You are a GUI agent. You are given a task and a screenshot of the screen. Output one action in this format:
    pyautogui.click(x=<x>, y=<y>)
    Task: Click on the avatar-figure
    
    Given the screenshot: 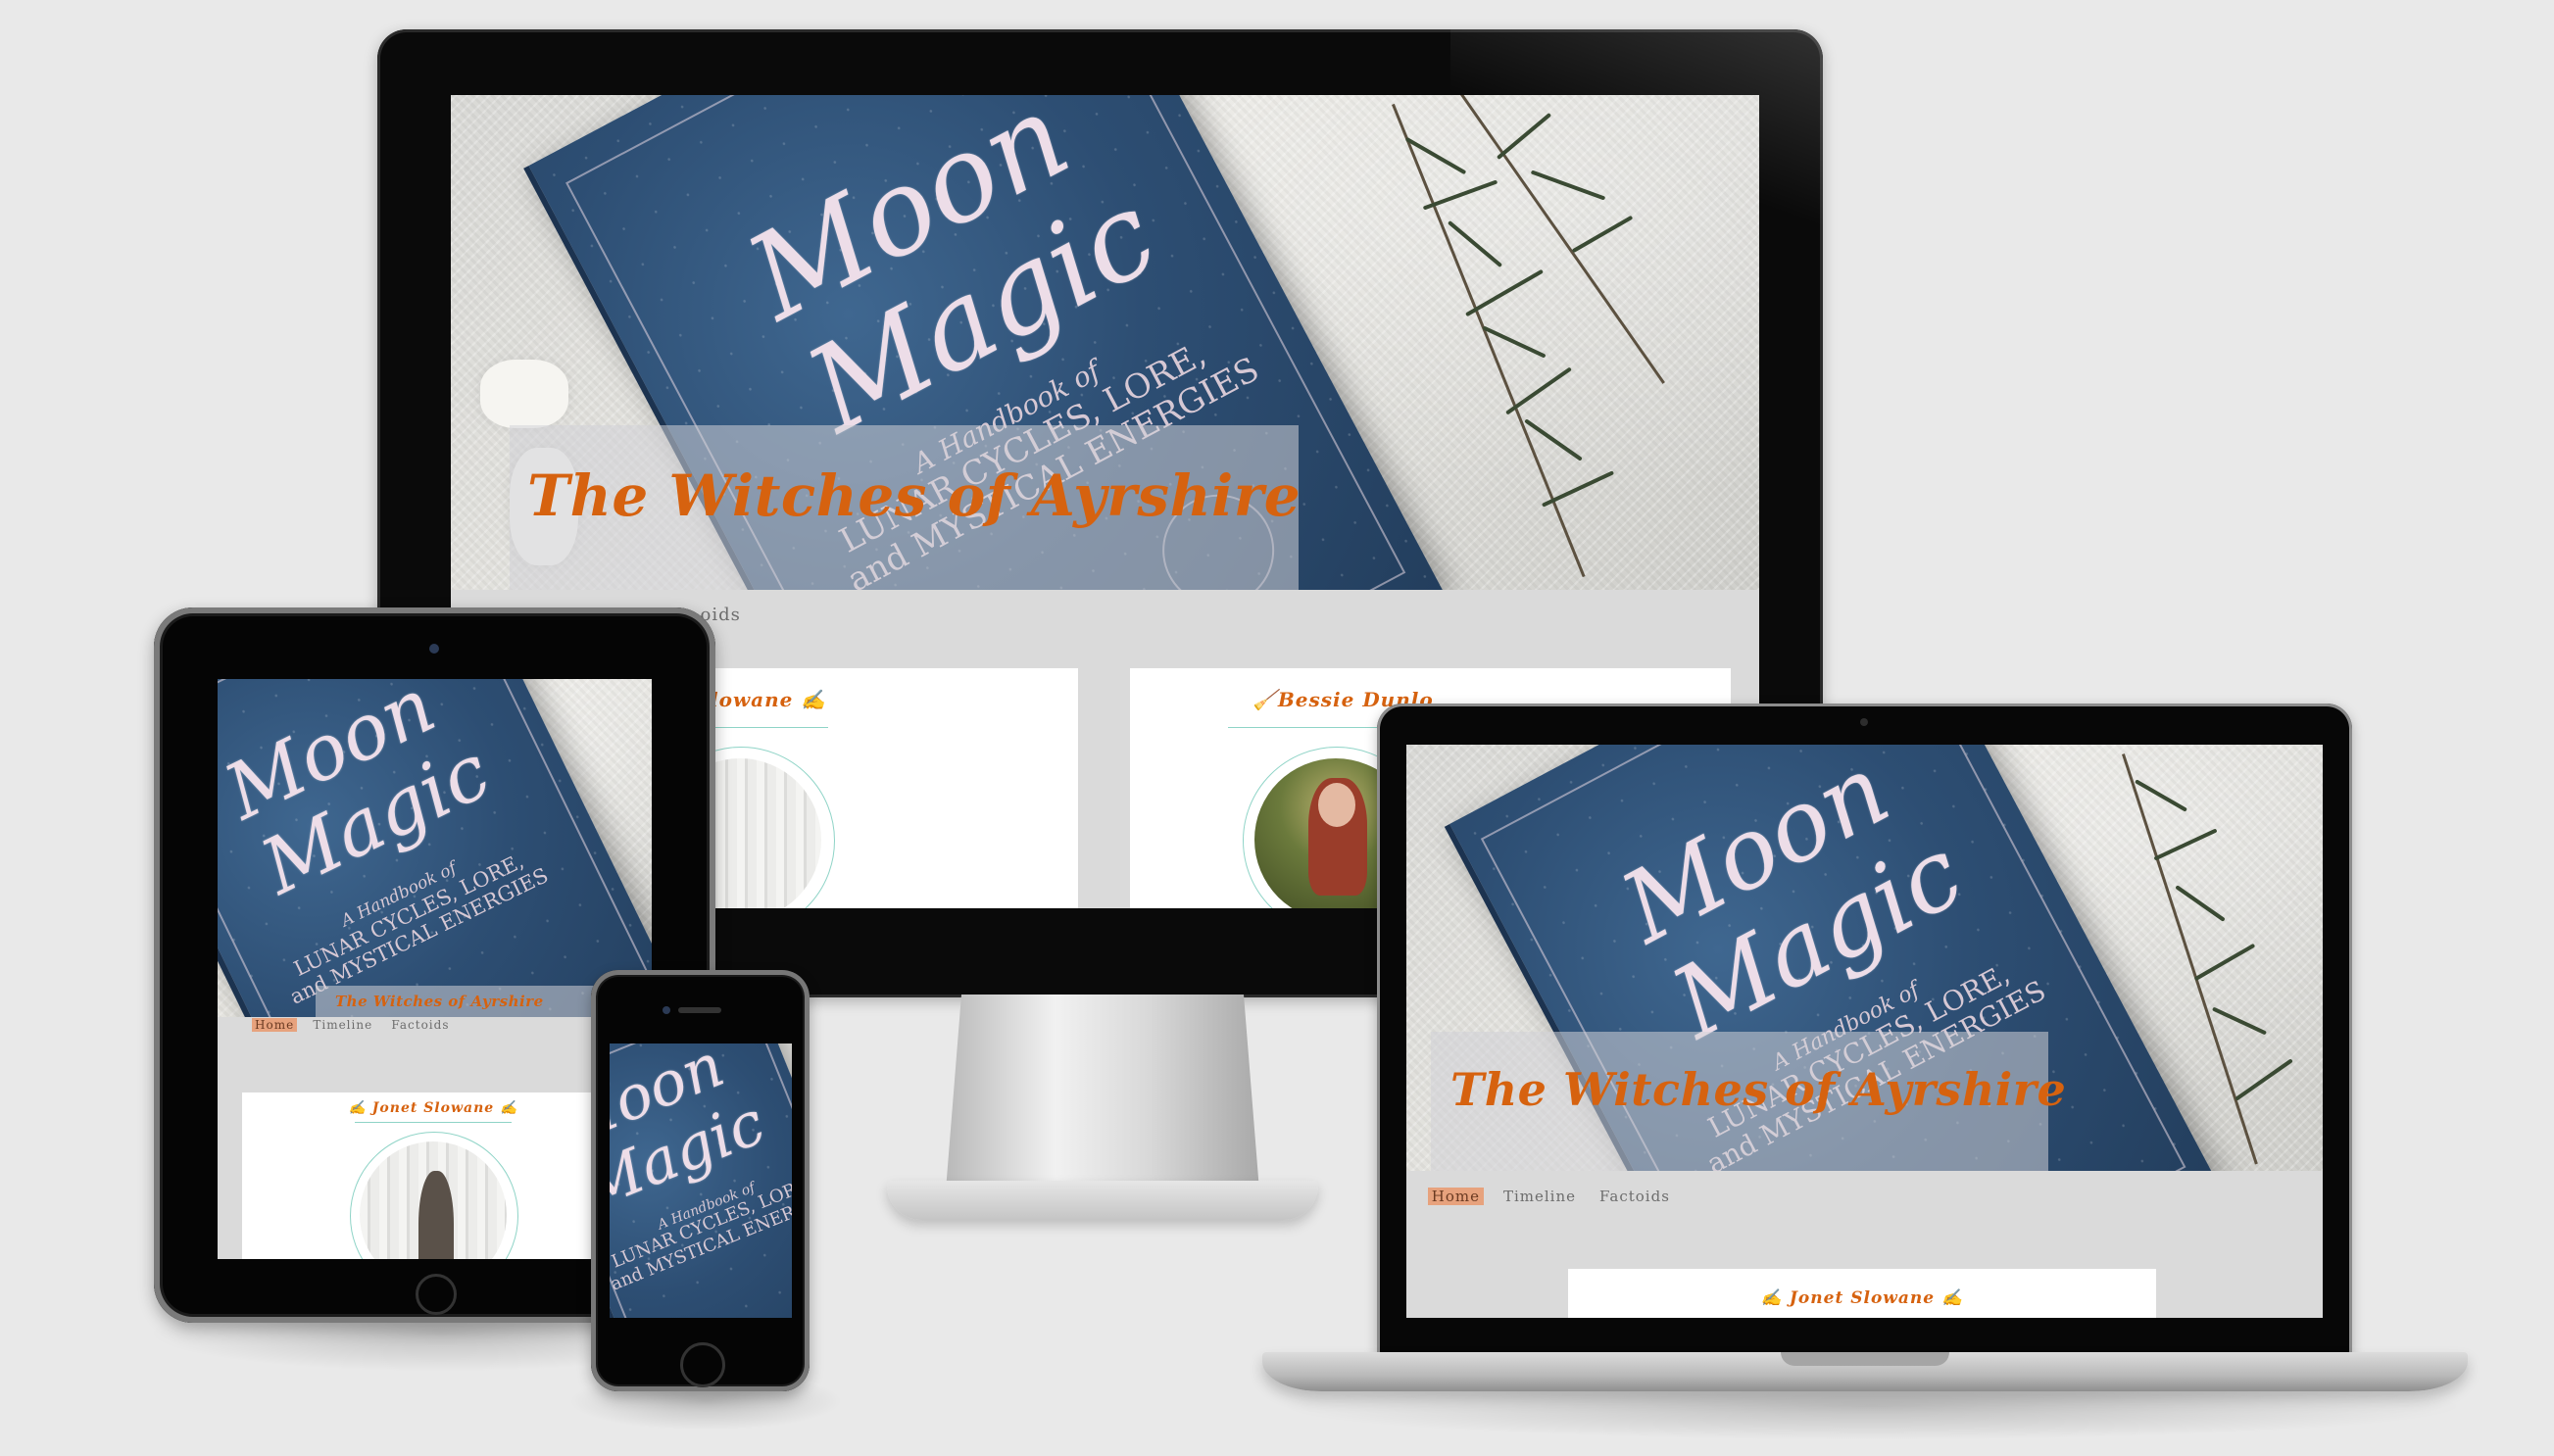 What is the action you would take?
    pyautogui.click(x=436, y=1215)
    